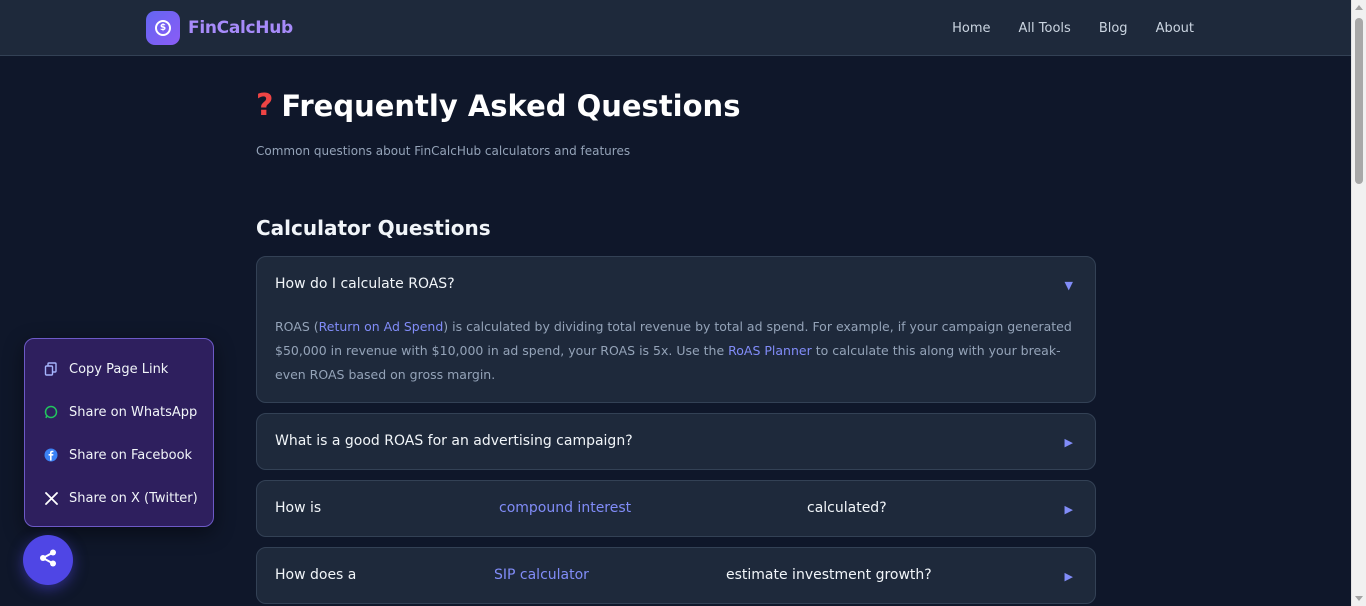  Describe the element at coordinates (676, 284) in the screenshot. I see `faq-question-1: How do I calculate ROAS?` at that location.